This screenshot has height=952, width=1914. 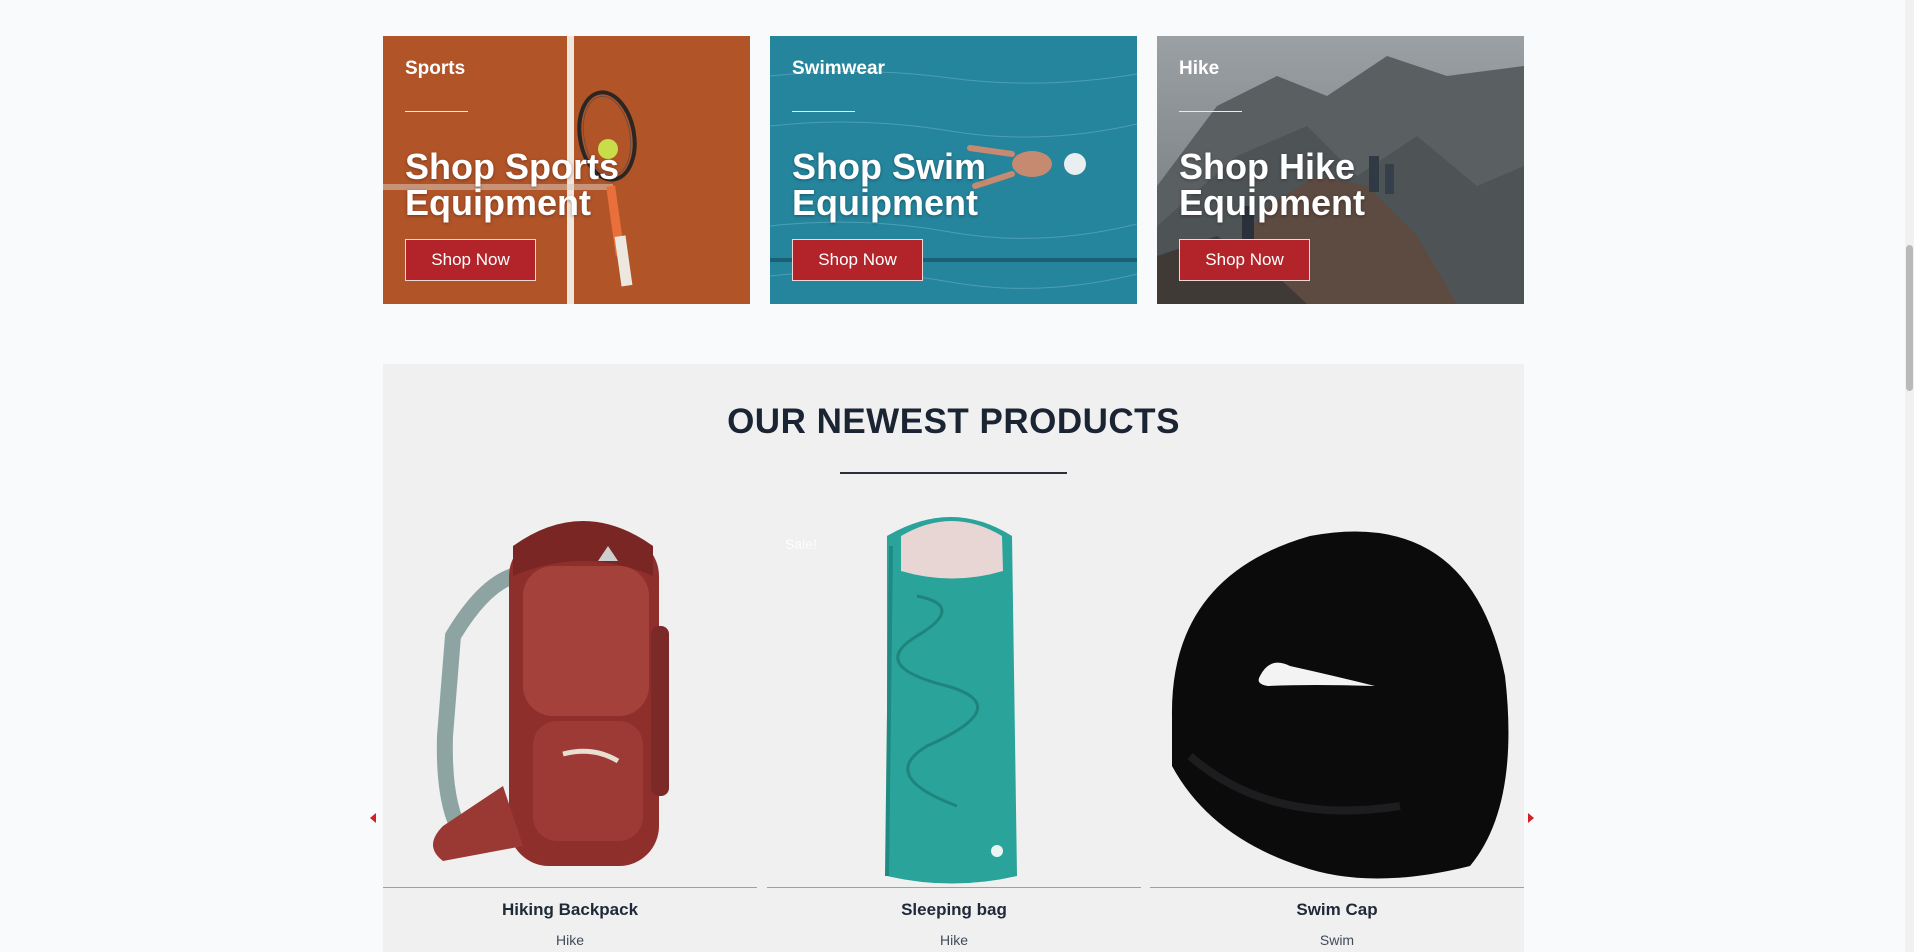 I want to click on promo-card-hike: Hike Shop Hike Equipment Shop Now, so click(x=1340, y=170).